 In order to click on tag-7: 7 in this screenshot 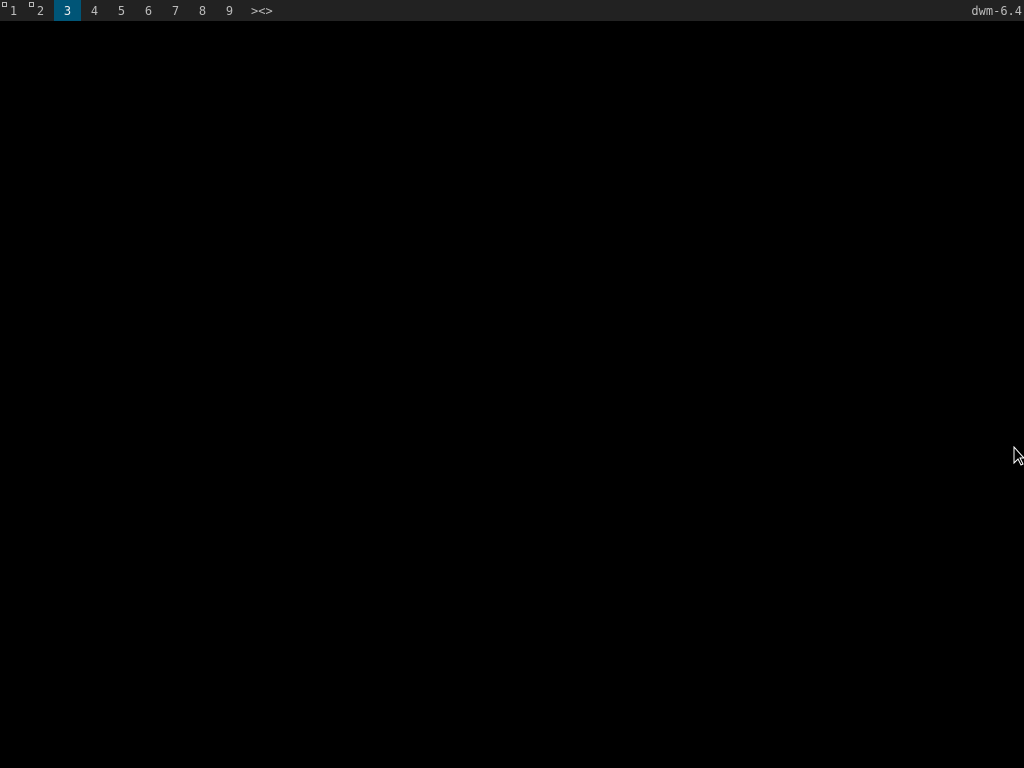, I will do `click(175, 10)`.